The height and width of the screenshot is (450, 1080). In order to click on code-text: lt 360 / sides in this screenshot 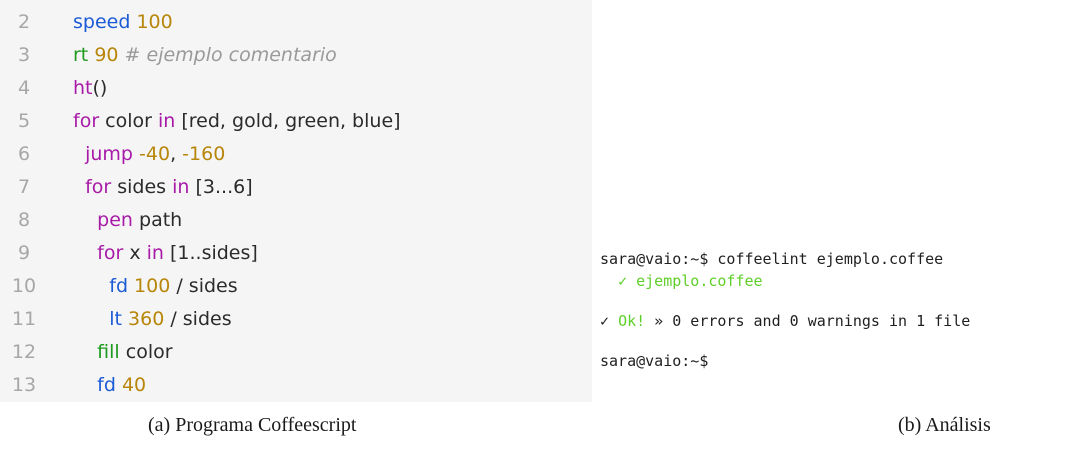, I will do `click(152, 319)`.